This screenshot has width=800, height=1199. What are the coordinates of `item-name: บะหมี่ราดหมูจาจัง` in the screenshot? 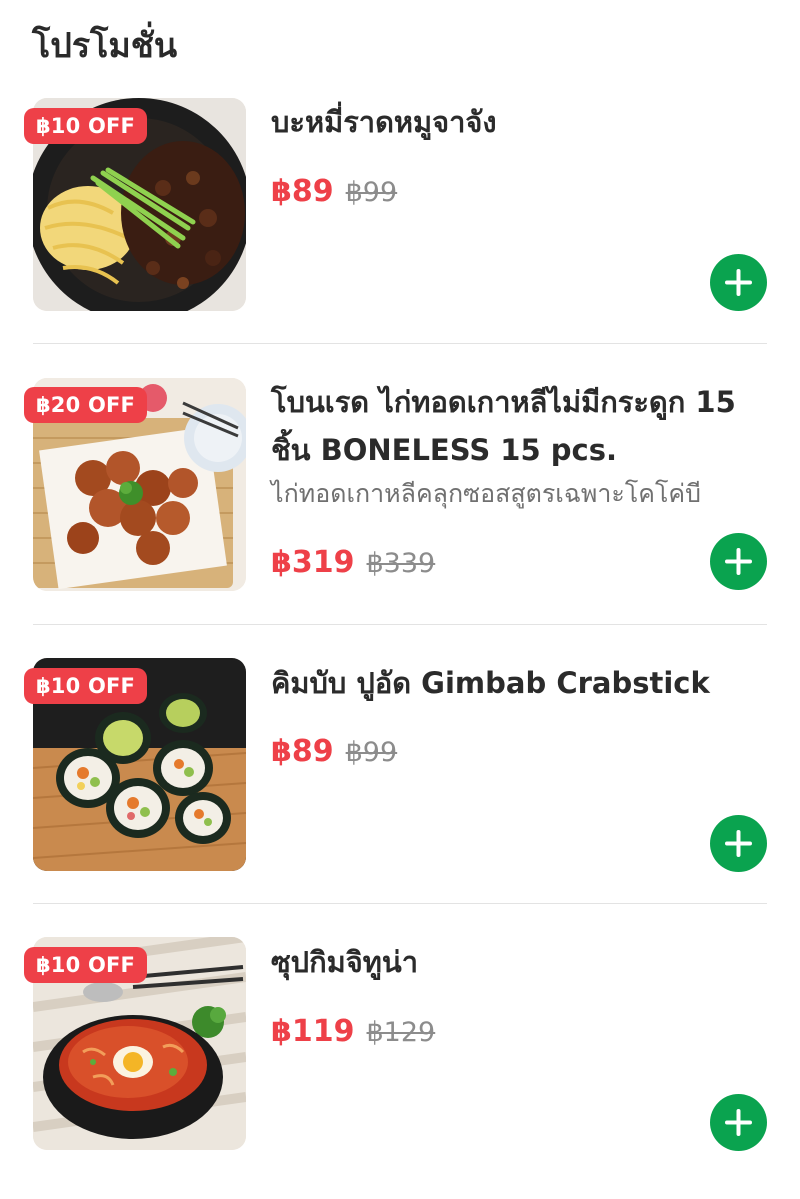 It's located at (384, 122).